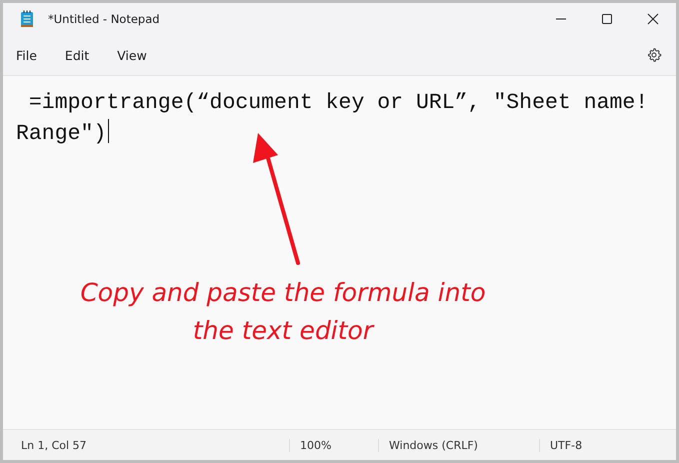 The height and width of the screenshot is (463, 679). I want to click on settings-icon, so click(654, 55).